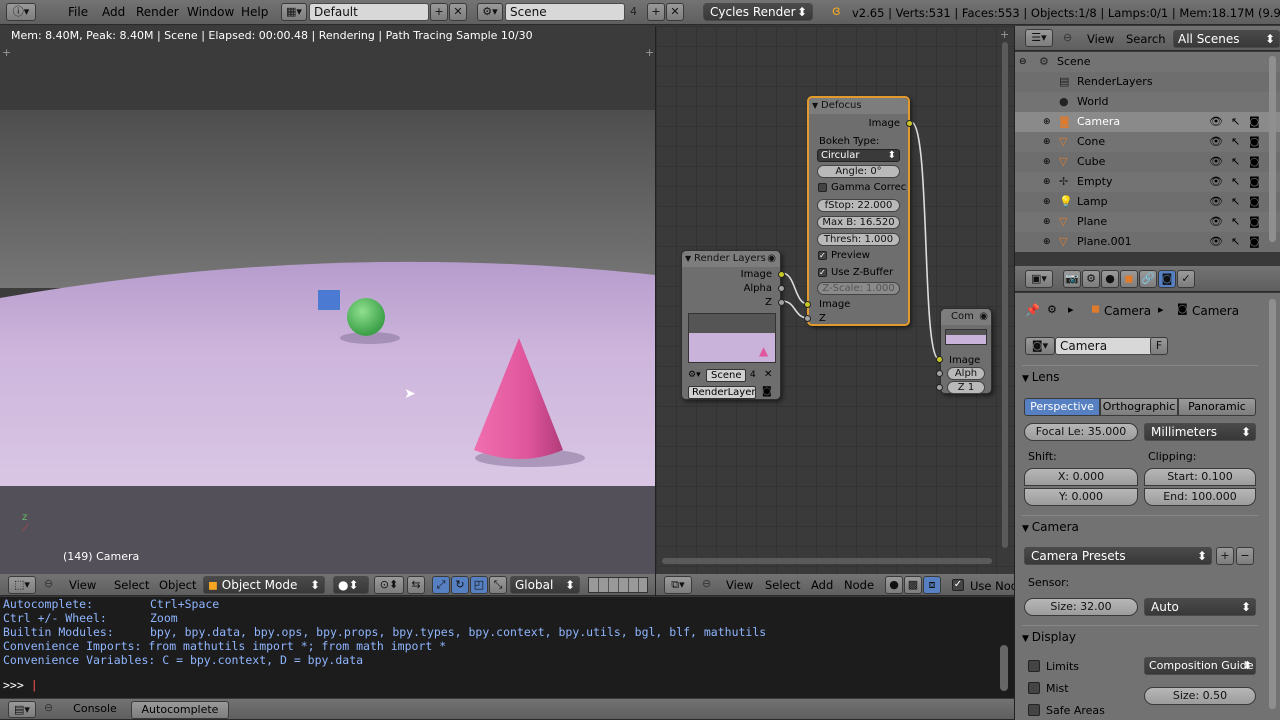  Describe the element at coordinates (1226, 39) in the screenshot. I see `outliner-filter-select: All Scenes ⬍` at that location.